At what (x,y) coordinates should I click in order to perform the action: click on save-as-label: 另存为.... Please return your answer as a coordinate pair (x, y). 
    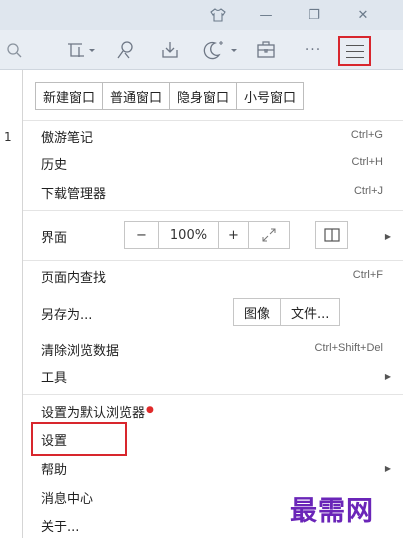
    Looking at the image, I should click on (67, 315).